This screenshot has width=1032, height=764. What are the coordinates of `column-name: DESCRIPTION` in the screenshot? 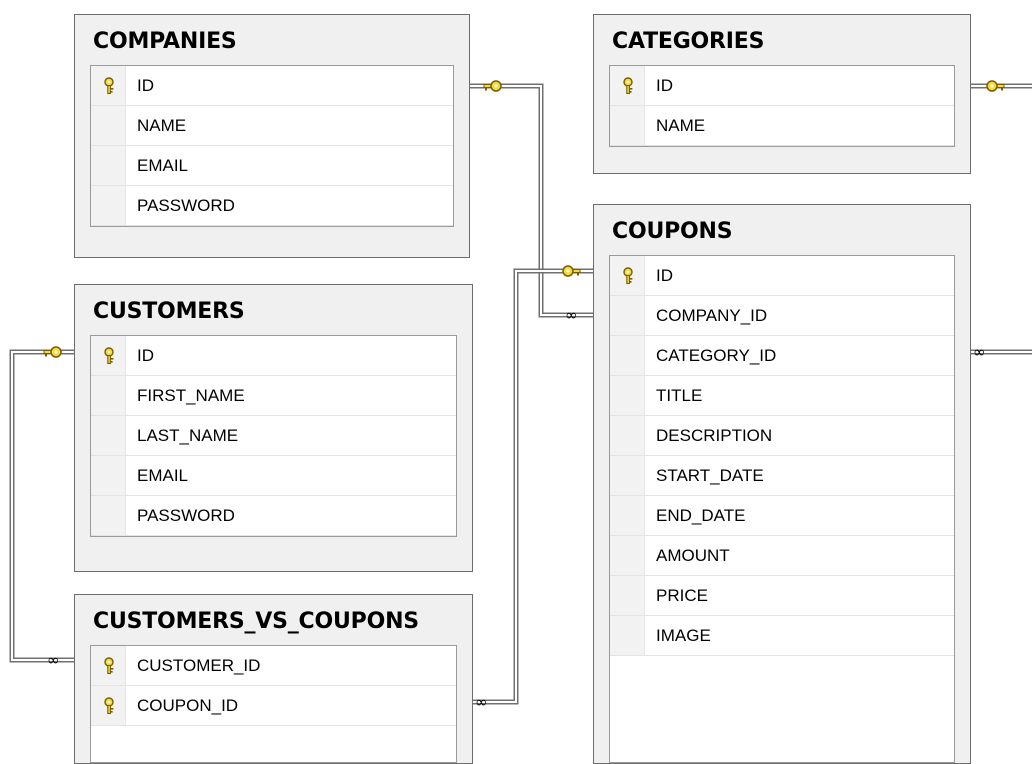 It's located at (714, 435).